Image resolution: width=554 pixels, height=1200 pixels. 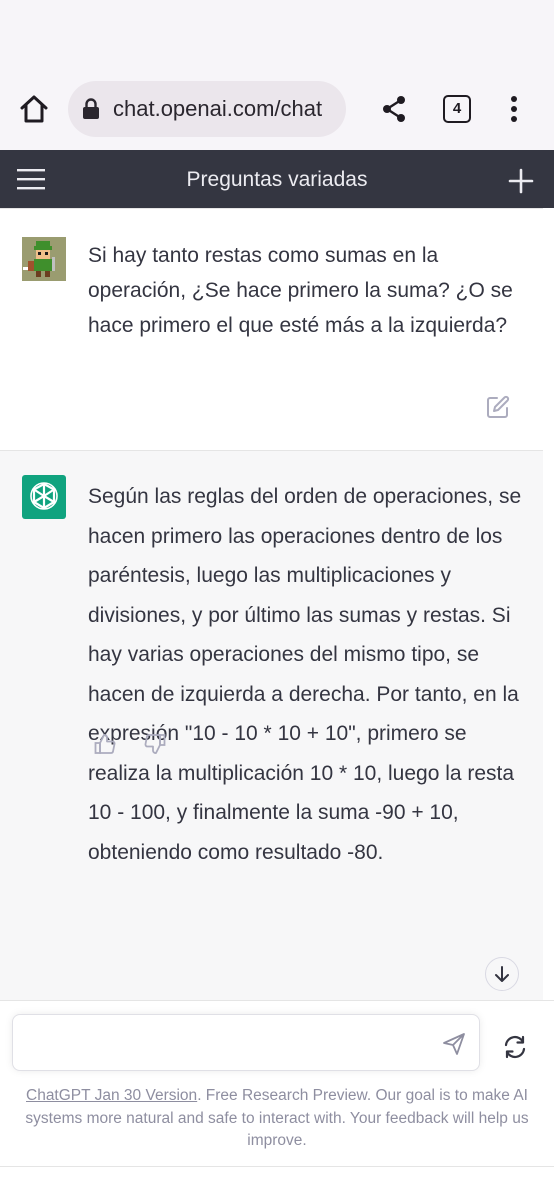 What do you see at coordinates (91, 109) in the screenshot?
I see `lock-icon` at bounding box center [91, 109].